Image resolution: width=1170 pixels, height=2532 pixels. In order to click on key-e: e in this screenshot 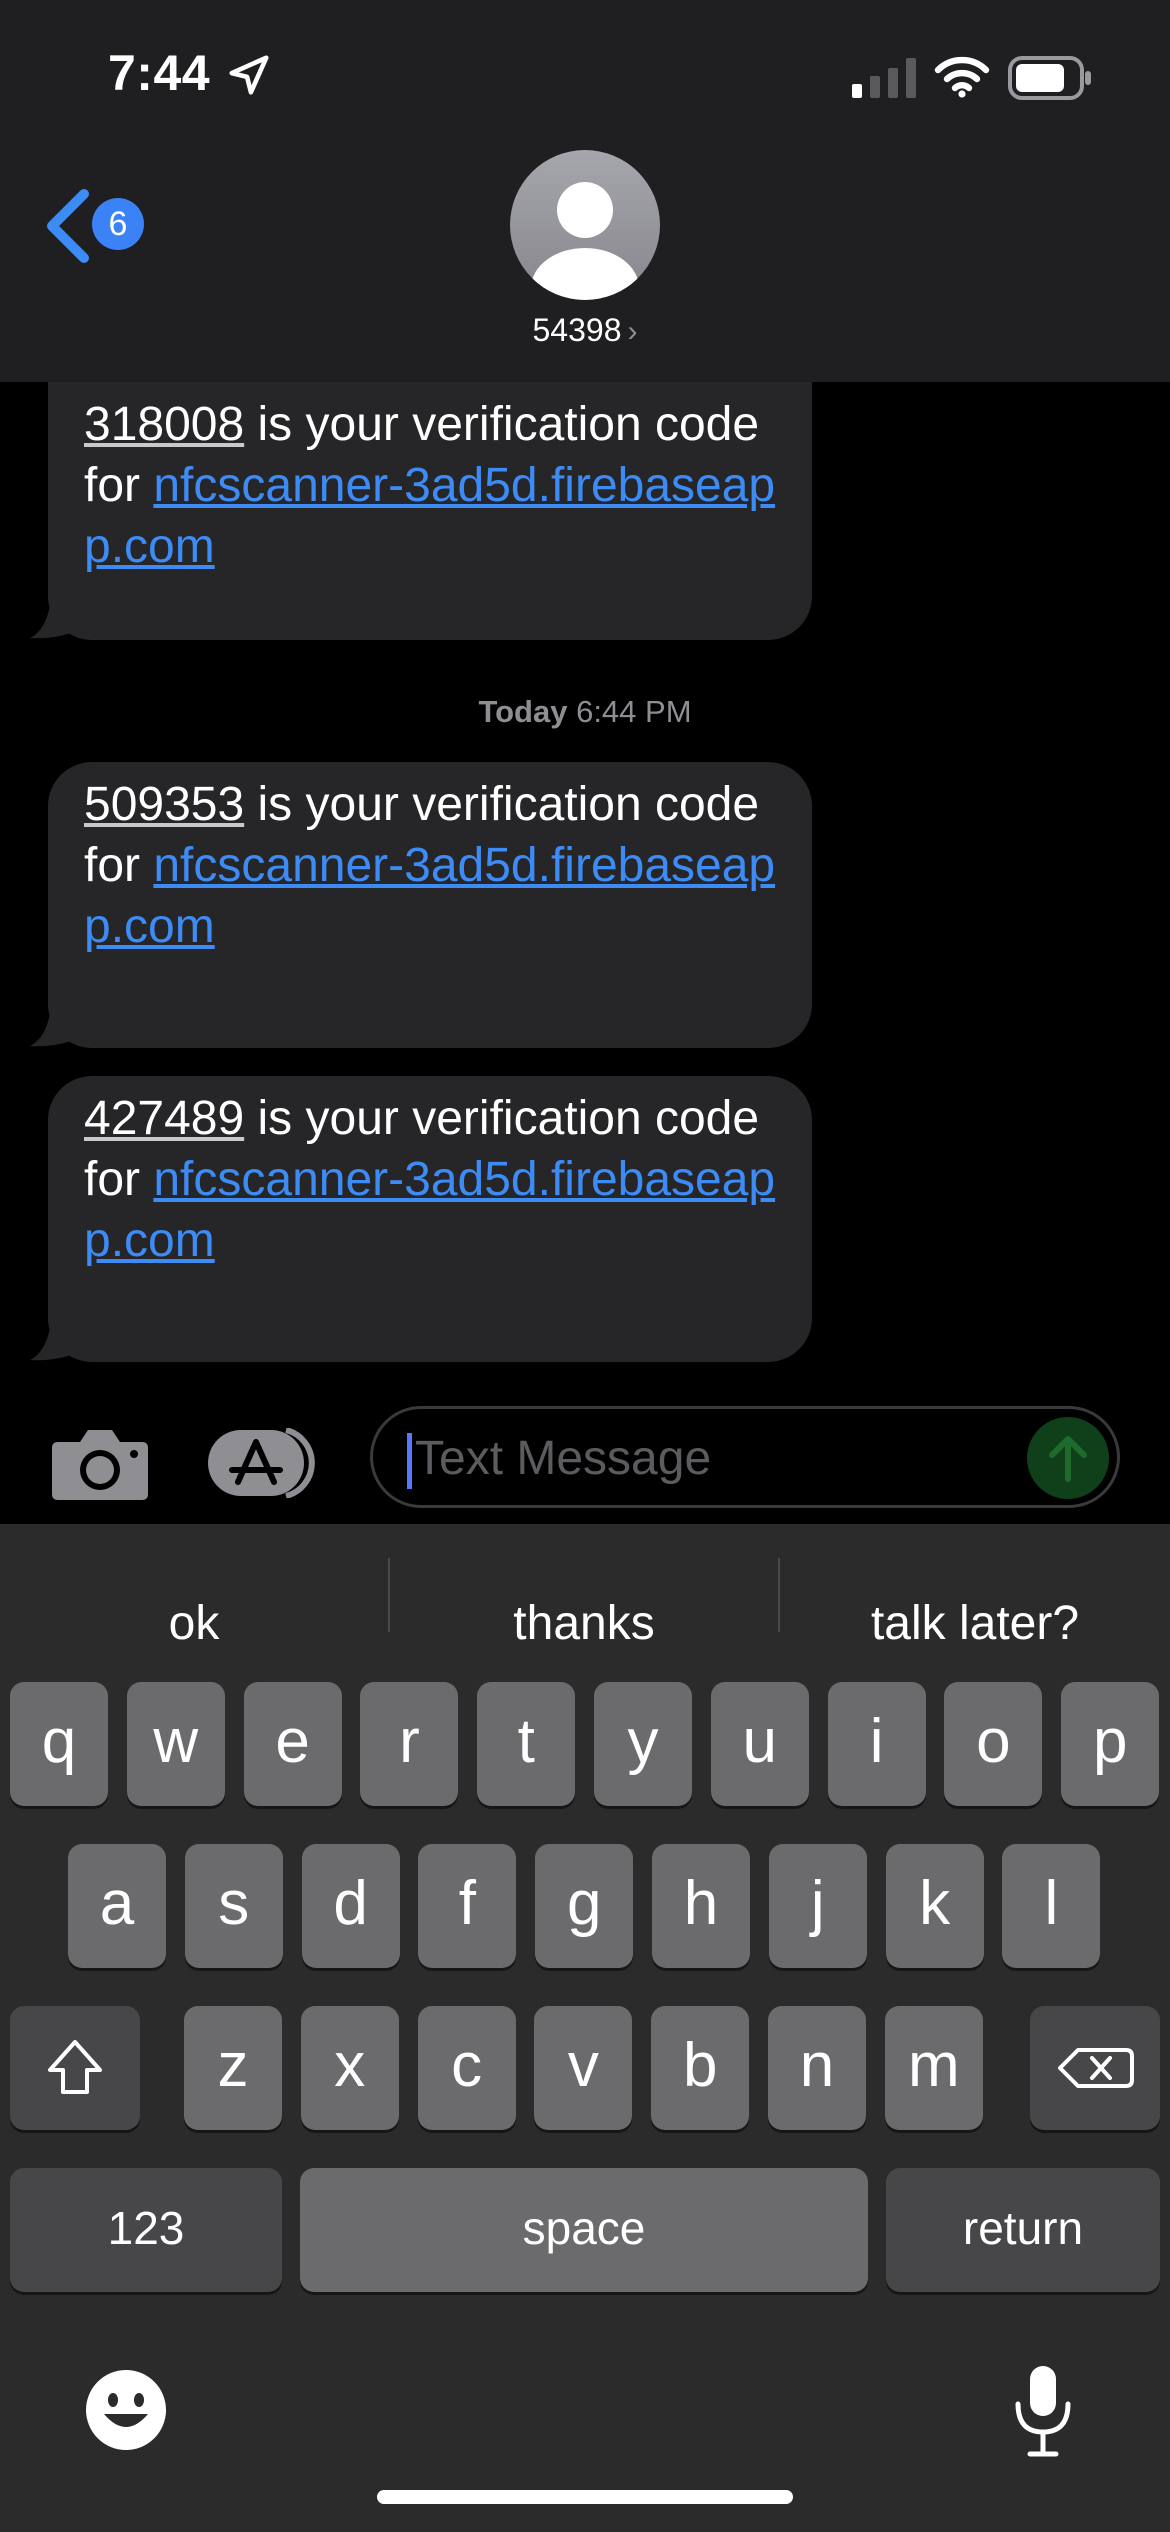, I will do `click(292, 1744)`.